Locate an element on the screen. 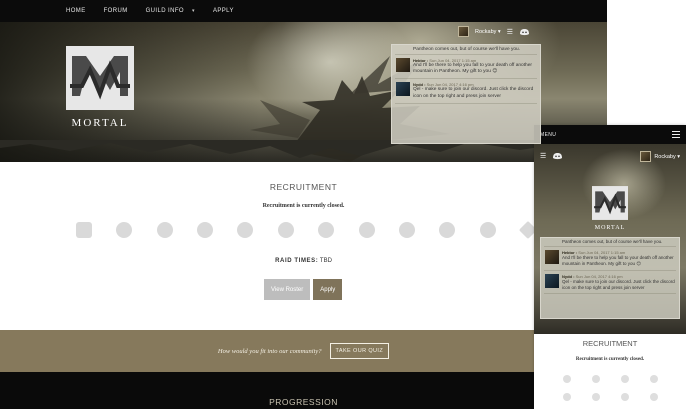 Image resolution: width=686 pixels, height=409 pixels. progression-section: PROGRESSION is located at coordinates (303, 390).